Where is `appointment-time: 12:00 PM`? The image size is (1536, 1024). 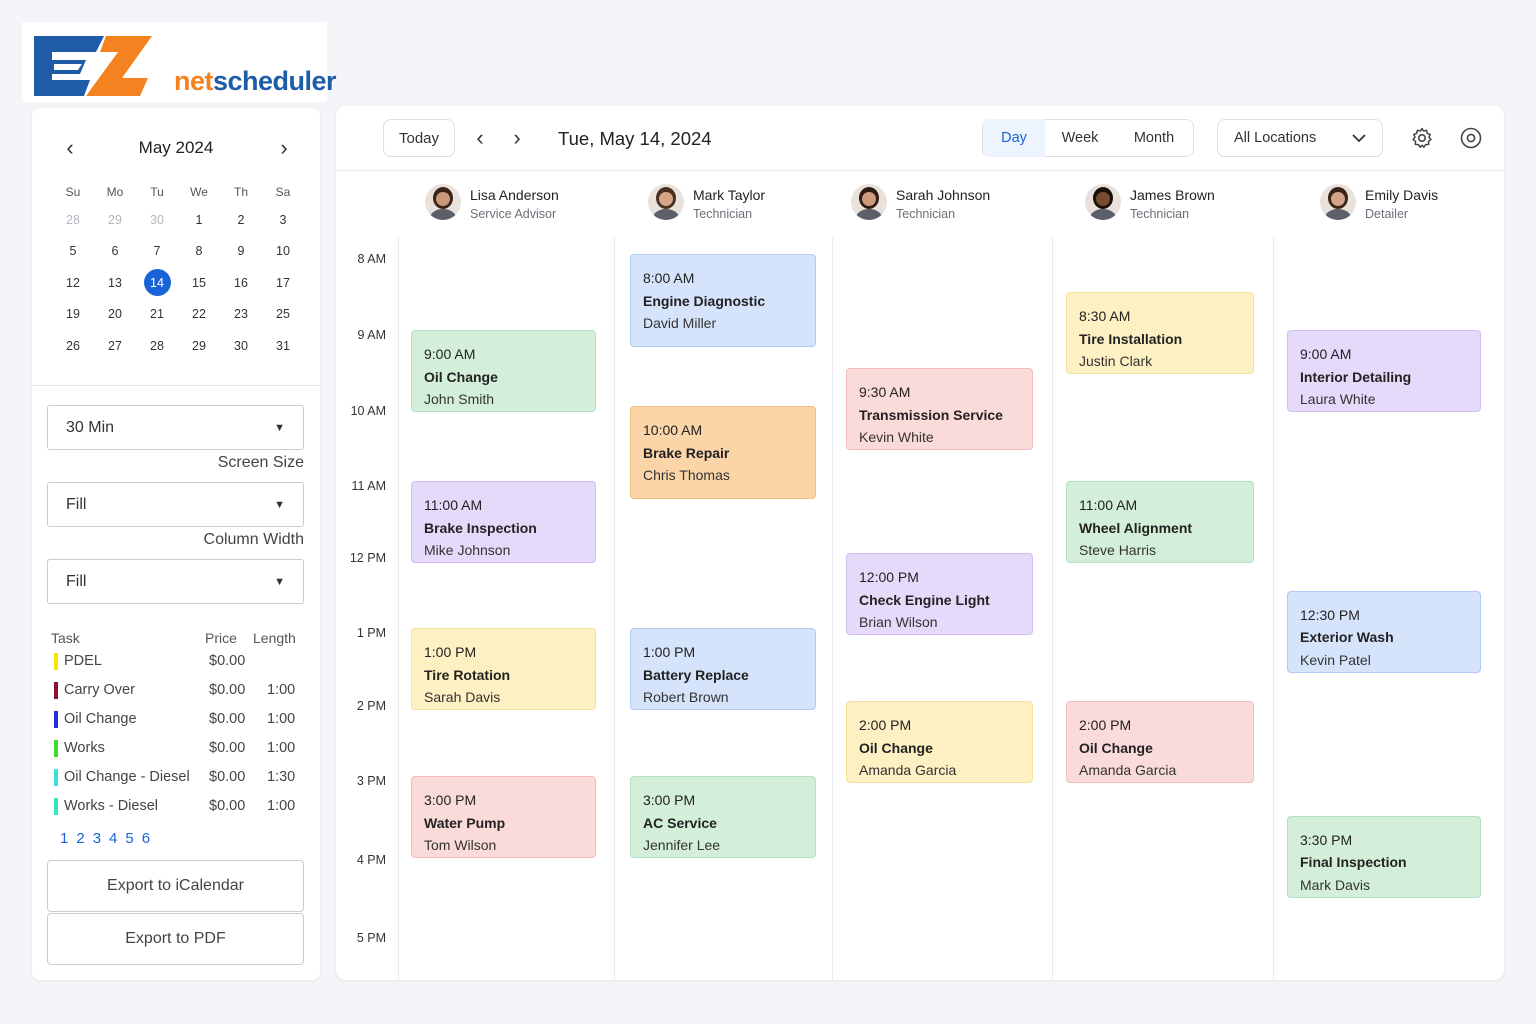
appointment-time: 12:00 PM is located at coordinates (889, 577).